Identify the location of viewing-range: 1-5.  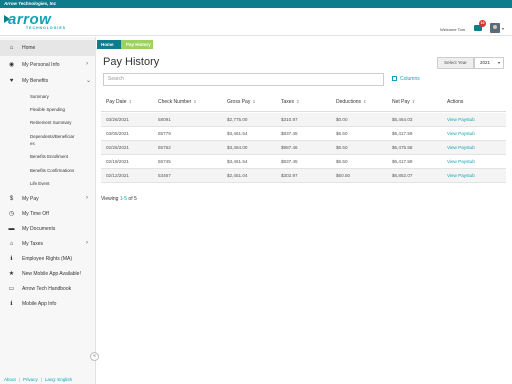
(123, 199).